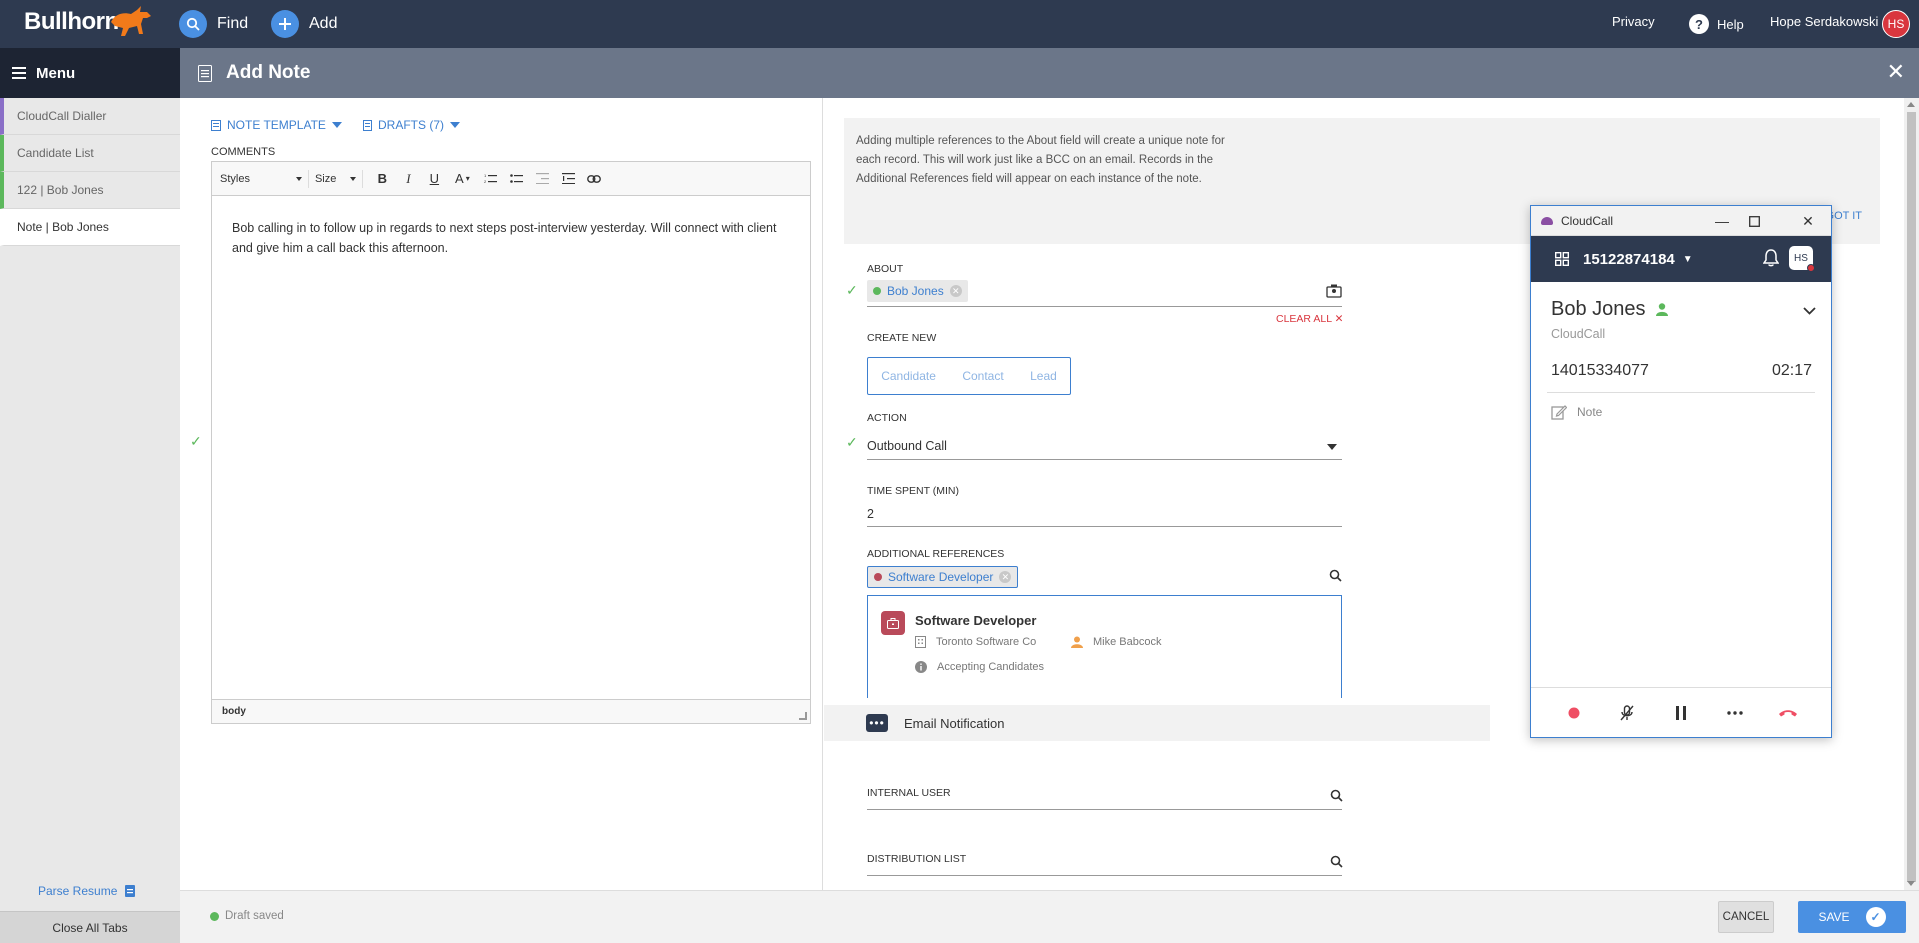  What do you see at coordinates (516, 179) in the screenshot?
I see `bullet-list-icon` at bounding box center [516, 179].